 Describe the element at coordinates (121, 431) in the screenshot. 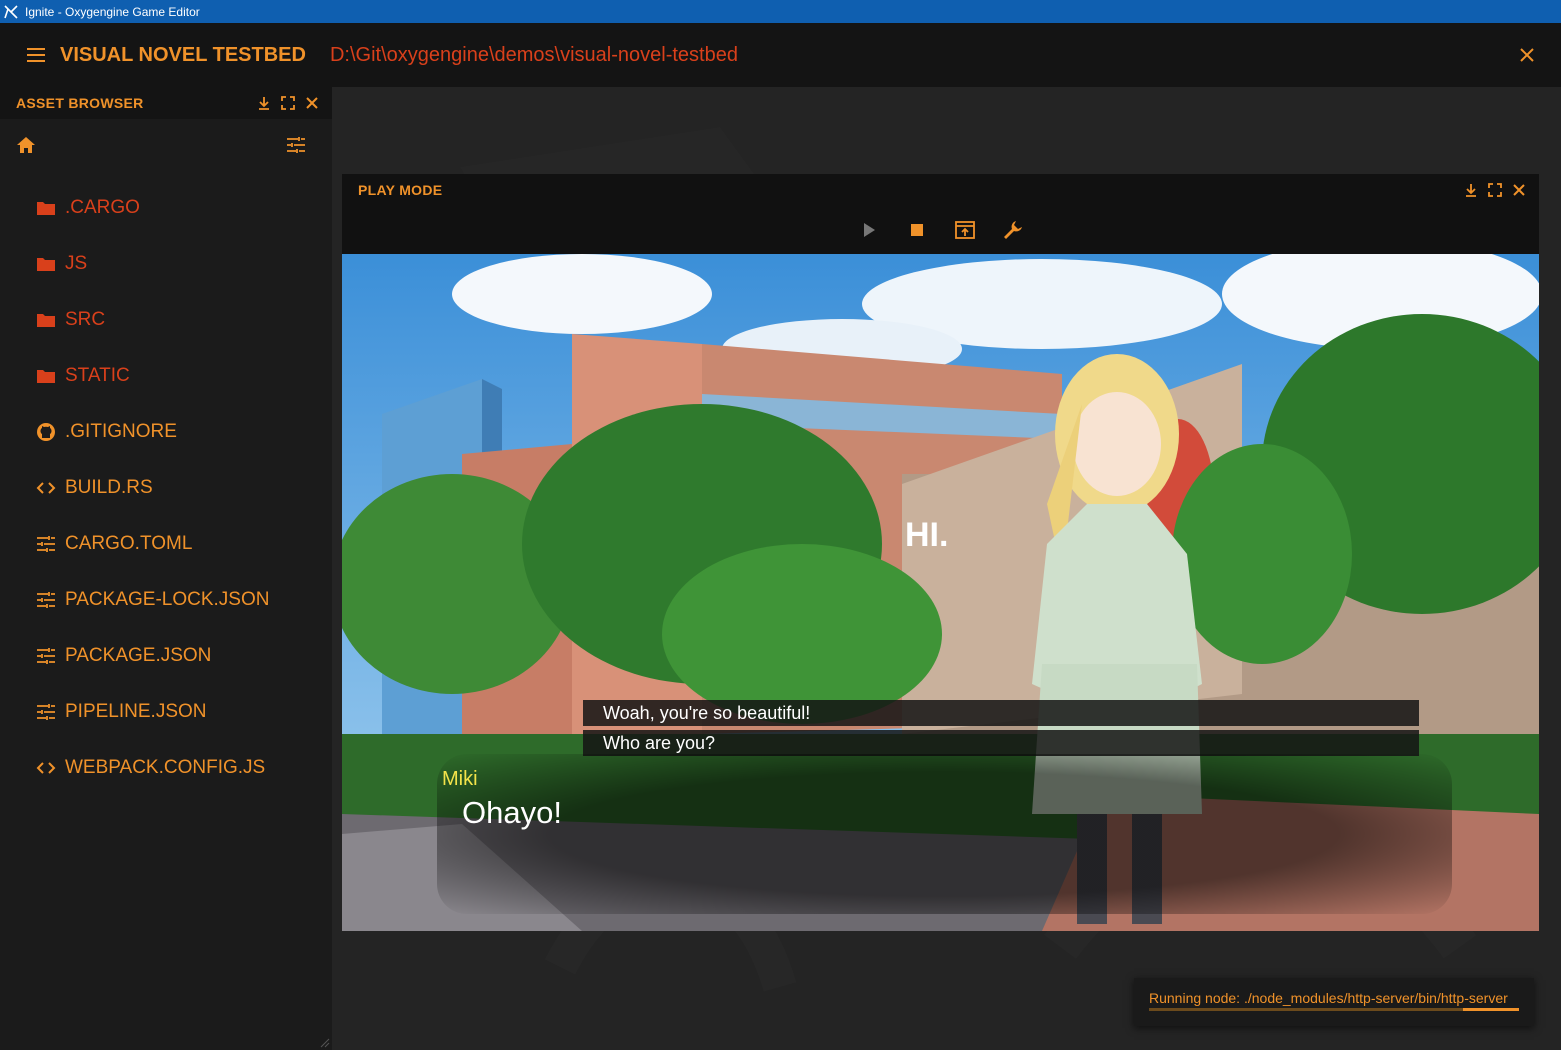

I see `asset-item-label: .GITIGNORE` at that location.